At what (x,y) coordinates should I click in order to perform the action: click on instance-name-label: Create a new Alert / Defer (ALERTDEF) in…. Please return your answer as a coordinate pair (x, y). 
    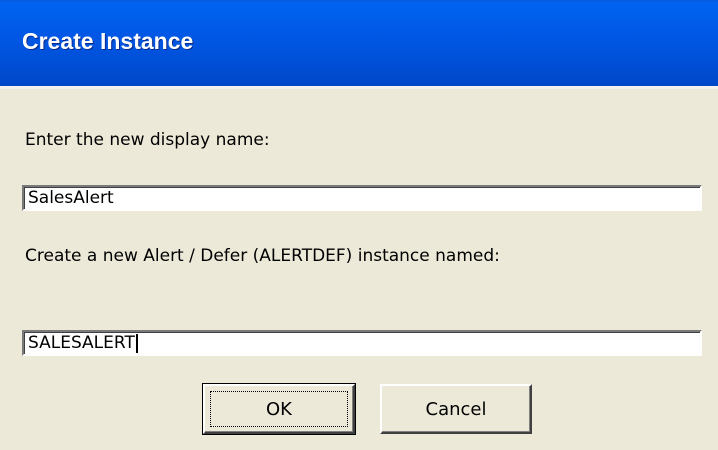
    Looking at the image, I should click on (262, 256).